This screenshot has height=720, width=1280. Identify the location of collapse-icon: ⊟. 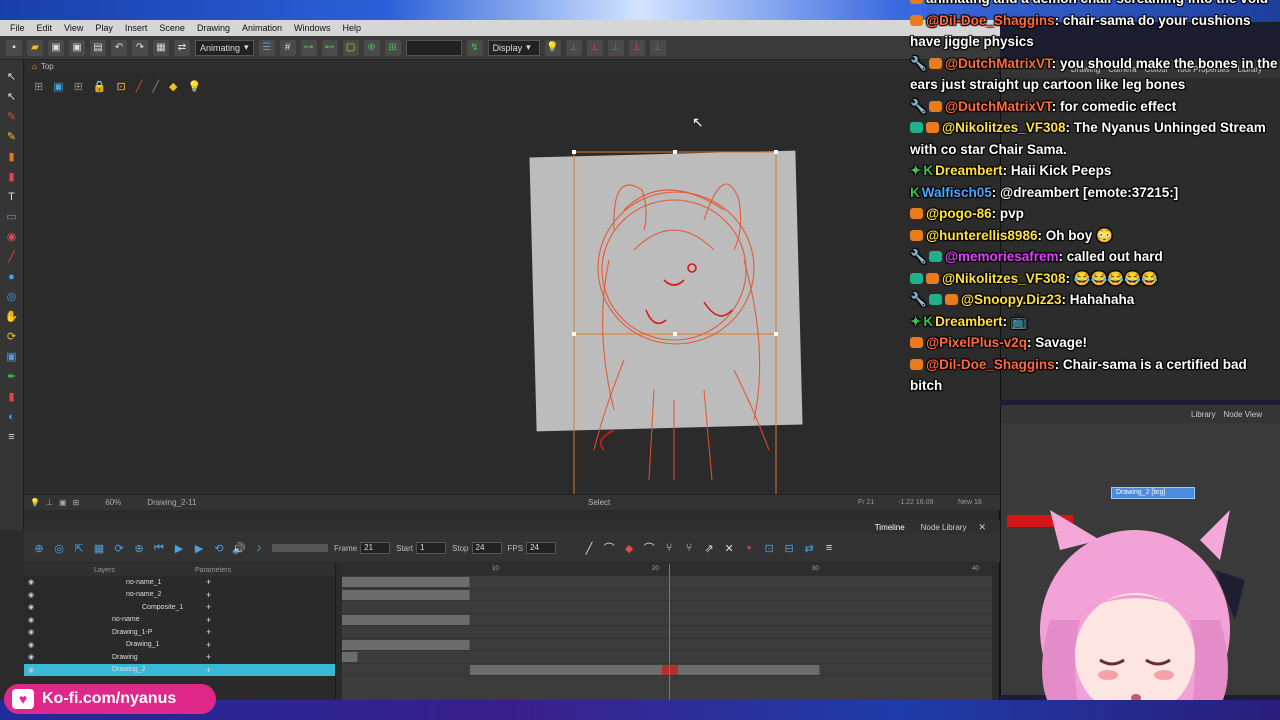
(789, 548).